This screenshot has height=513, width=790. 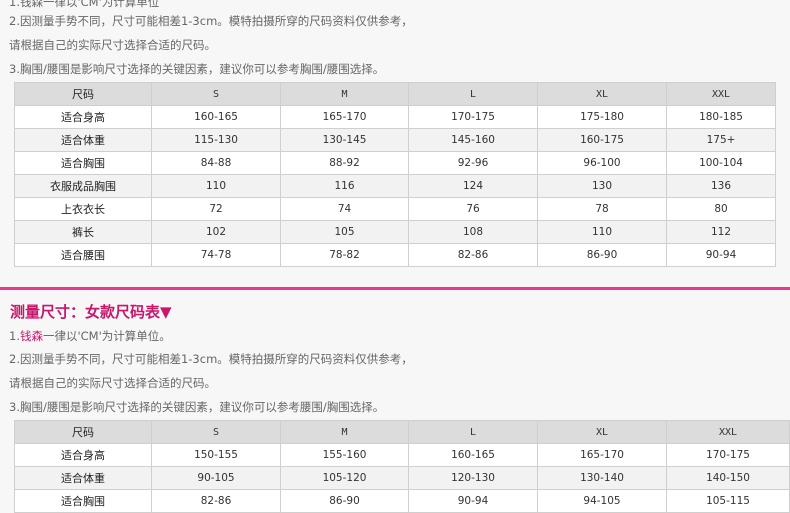 What do you see at coordinates (344, 232) in the screenshot?
I see `value-cell: 105` at bounding box center [344, 232].